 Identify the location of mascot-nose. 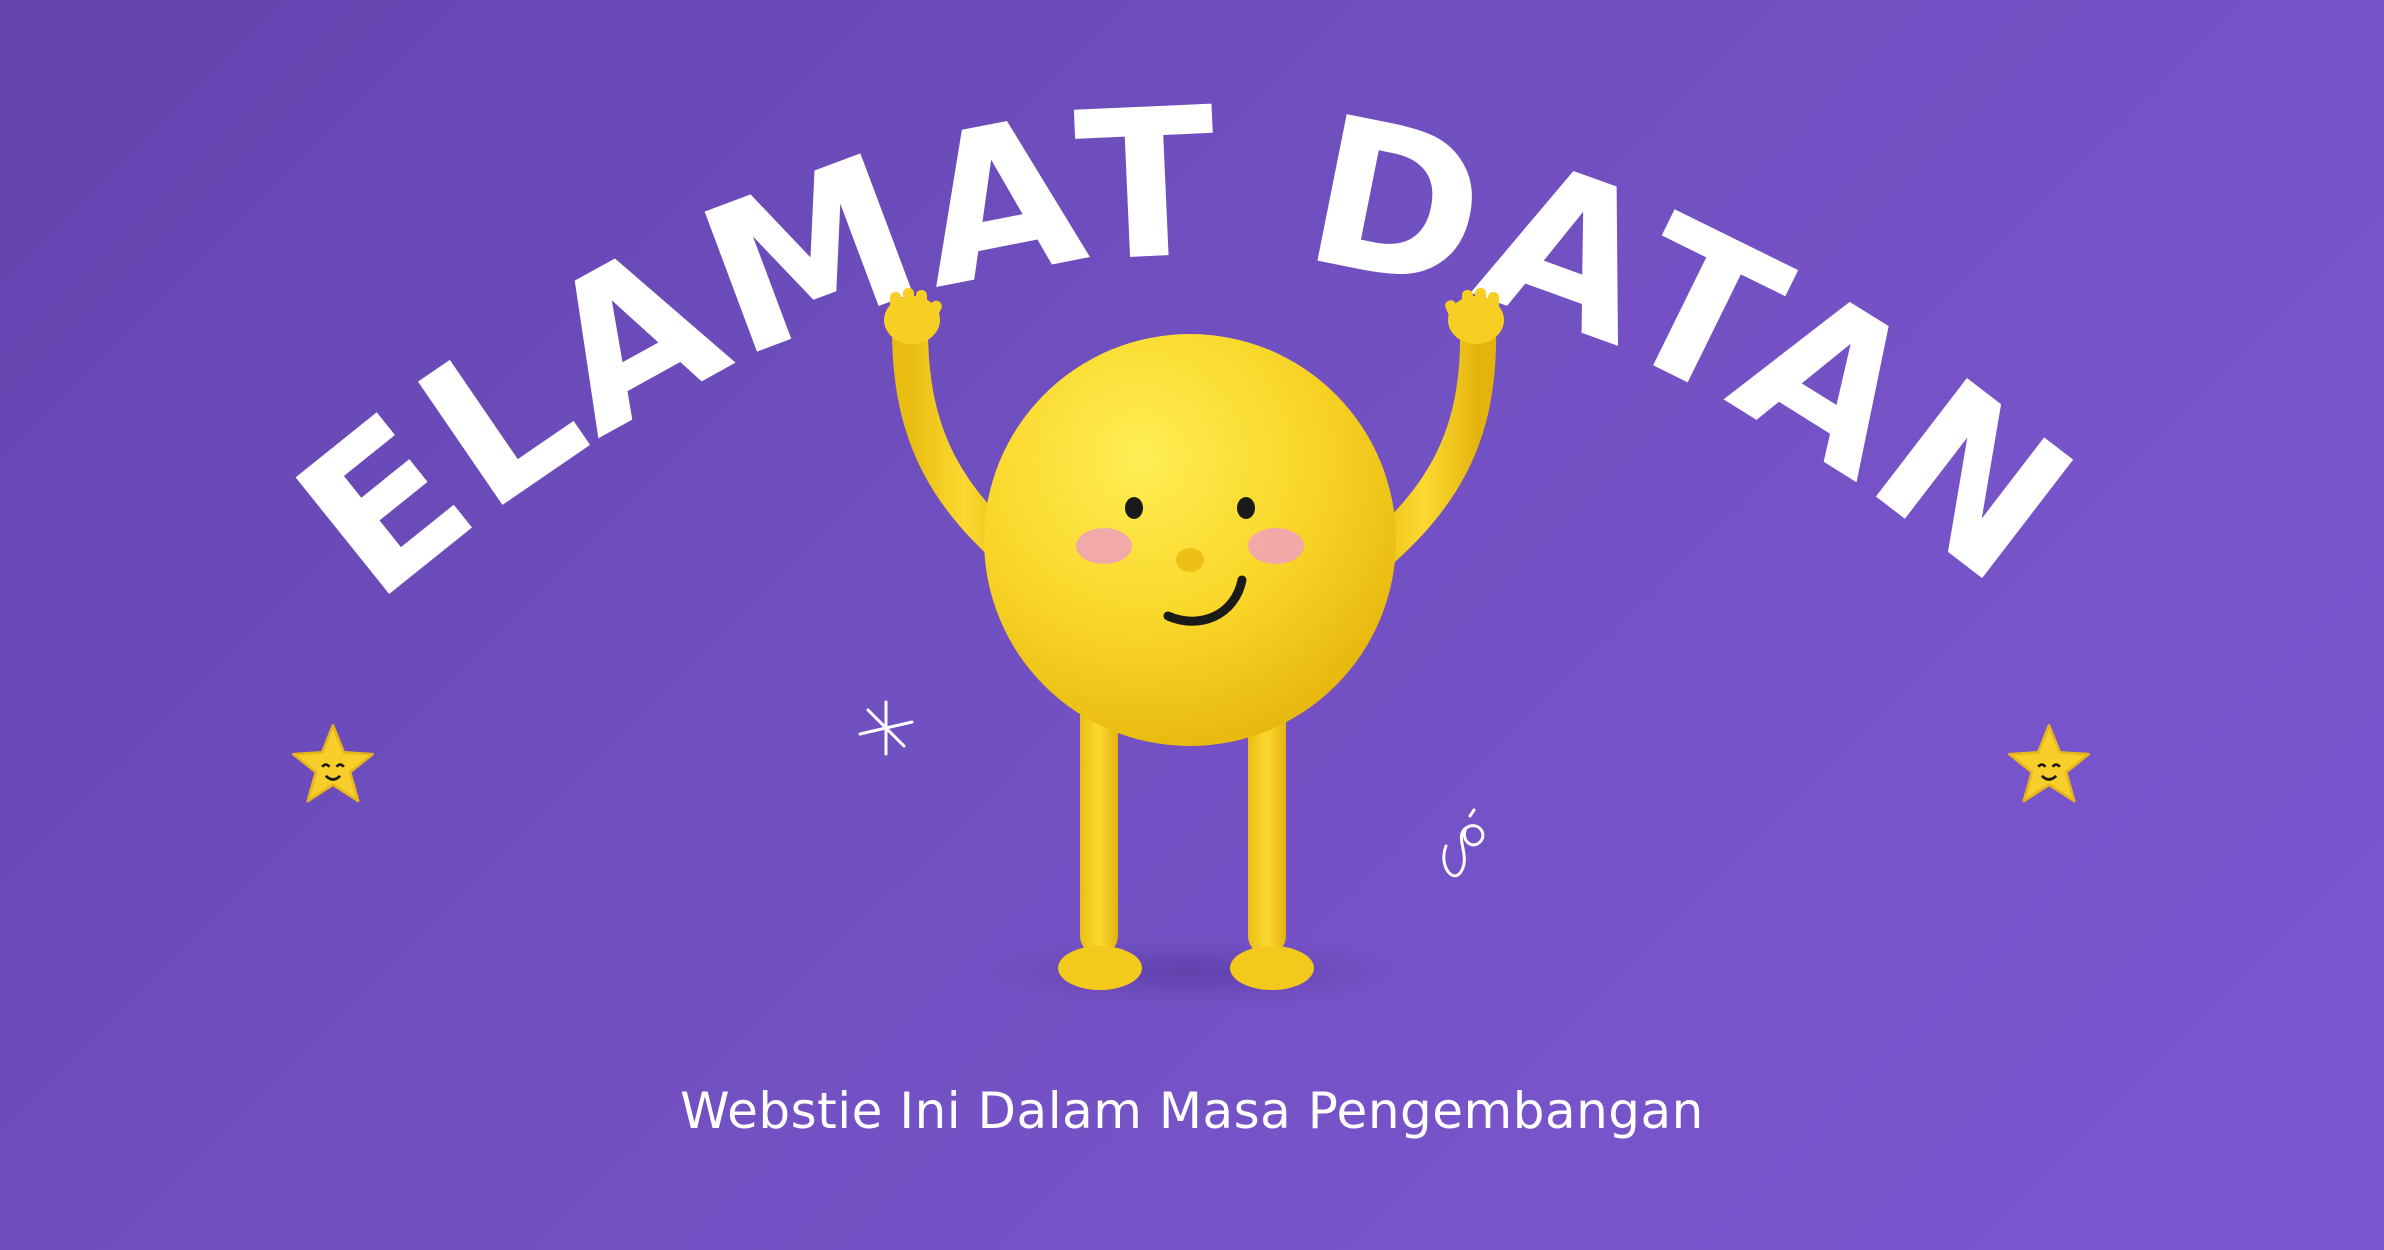
(1190, 560).